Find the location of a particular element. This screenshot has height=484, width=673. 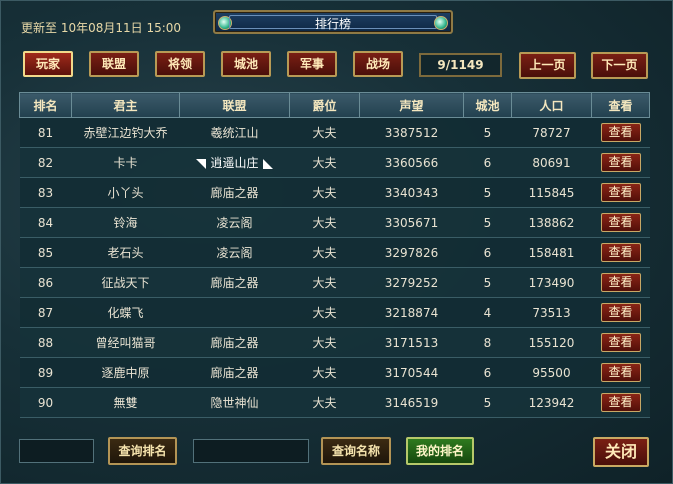

lord-cell: 老石头 is located at coordinates (125, 252).